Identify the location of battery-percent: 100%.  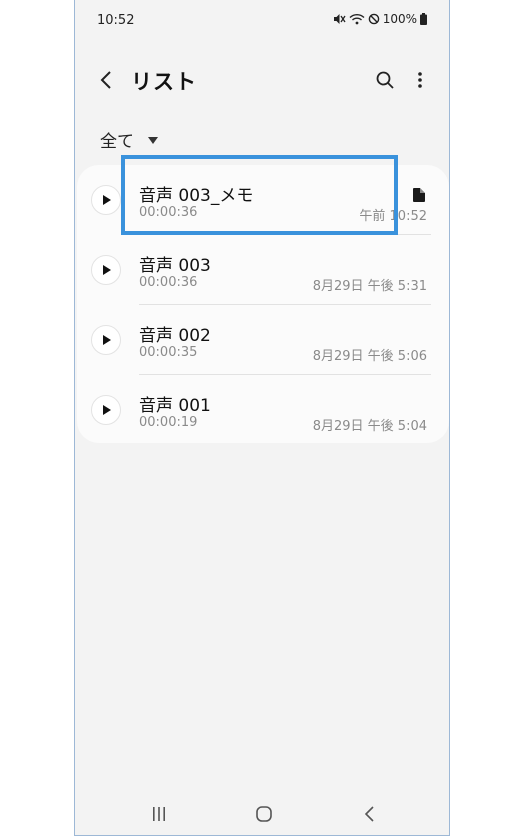
(399, 19).